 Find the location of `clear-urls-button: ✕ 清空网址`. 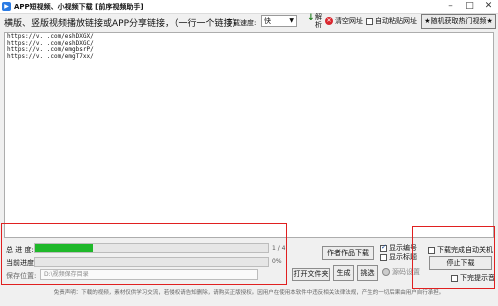

clear-urls-button: ✕ 清空网址 is located at coordinates (344, 21).